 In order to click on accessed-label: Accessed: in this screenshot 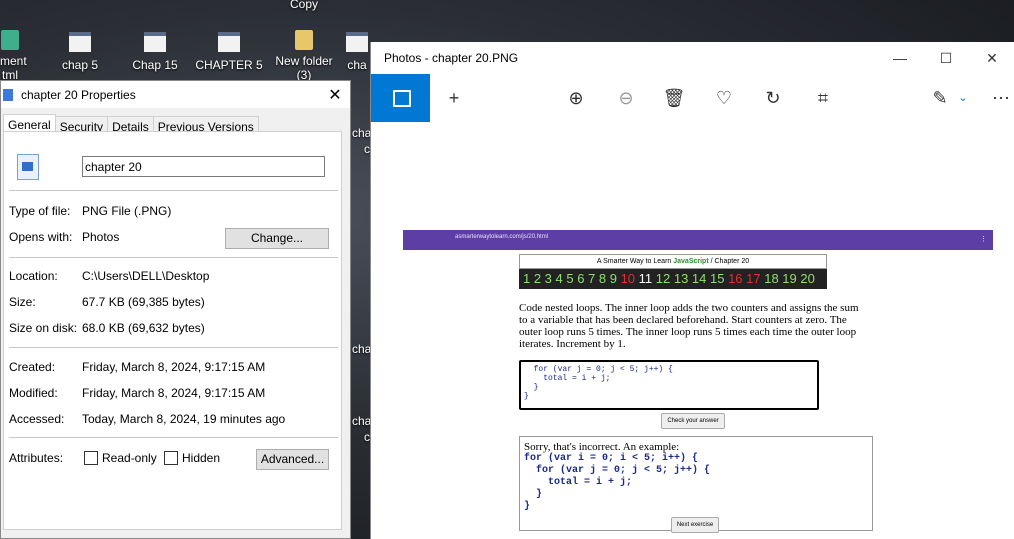, I will do `click(37, 419)`.